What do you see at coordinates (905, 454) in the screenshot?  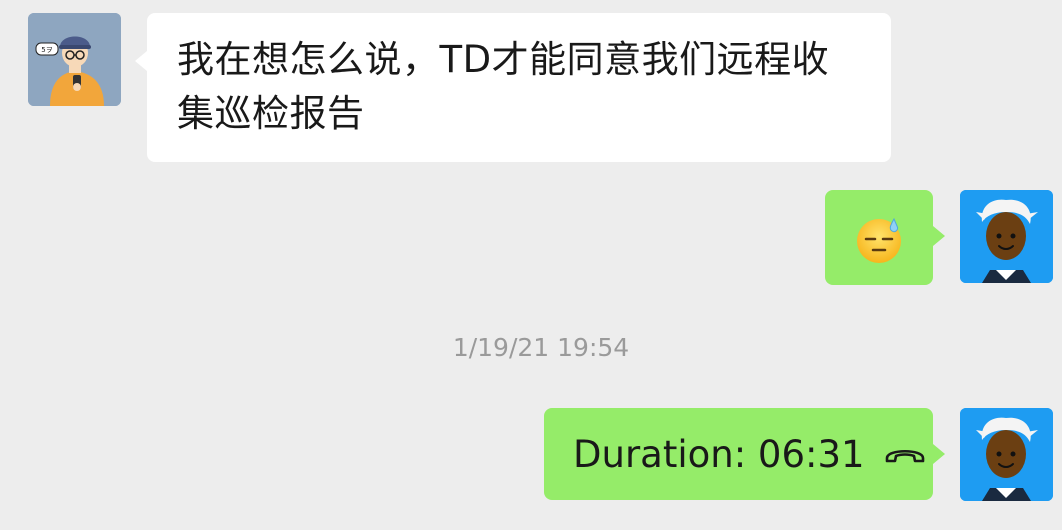 I see `hang-up-phone-icon` at bounding box center [905, 454].